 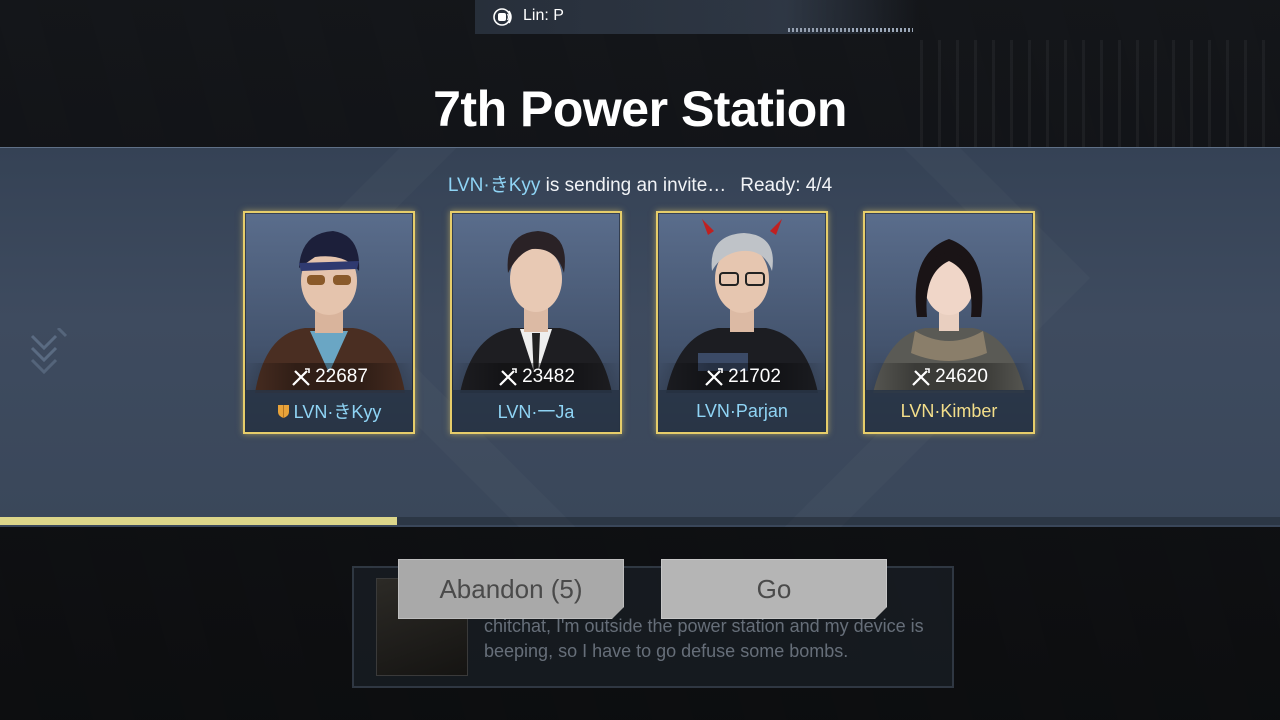 I want to click on ready-count: Ready: 4/4, so click(x=786, y=185).